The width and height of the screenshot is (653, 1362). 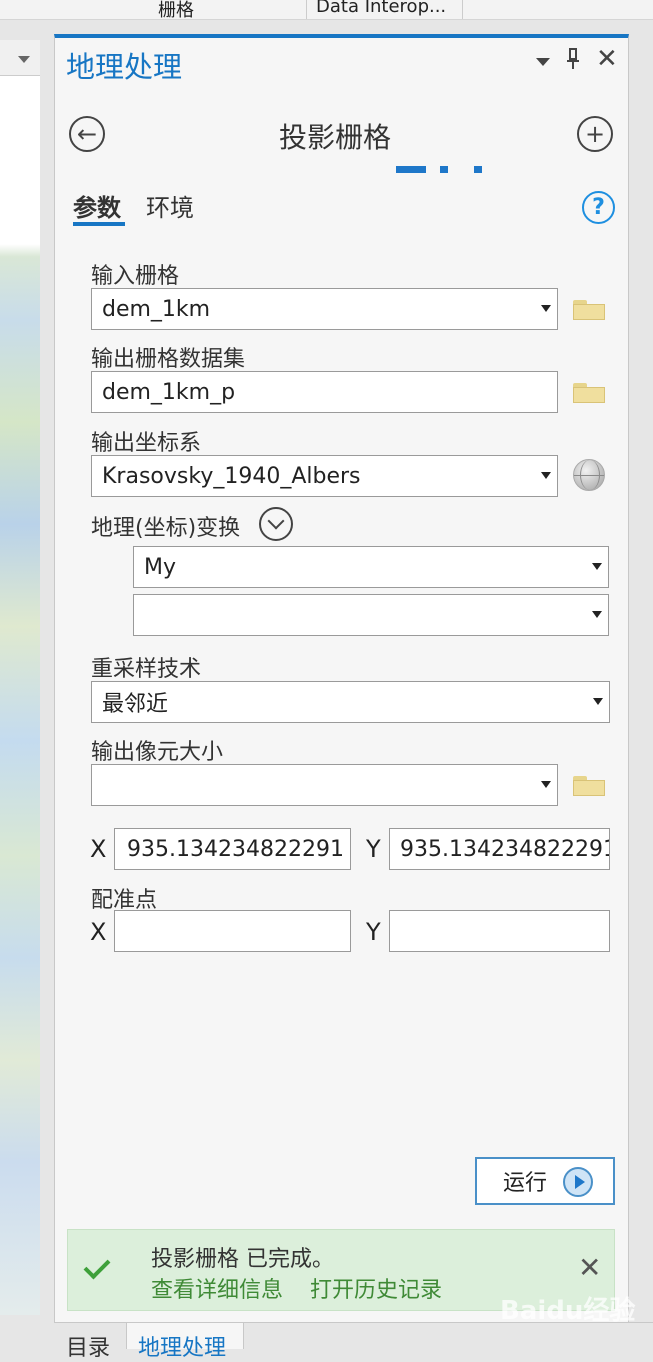 I want to click on output-cs-dropdown: Krasovsky_1940_Albers, so click(x=324, y=476).